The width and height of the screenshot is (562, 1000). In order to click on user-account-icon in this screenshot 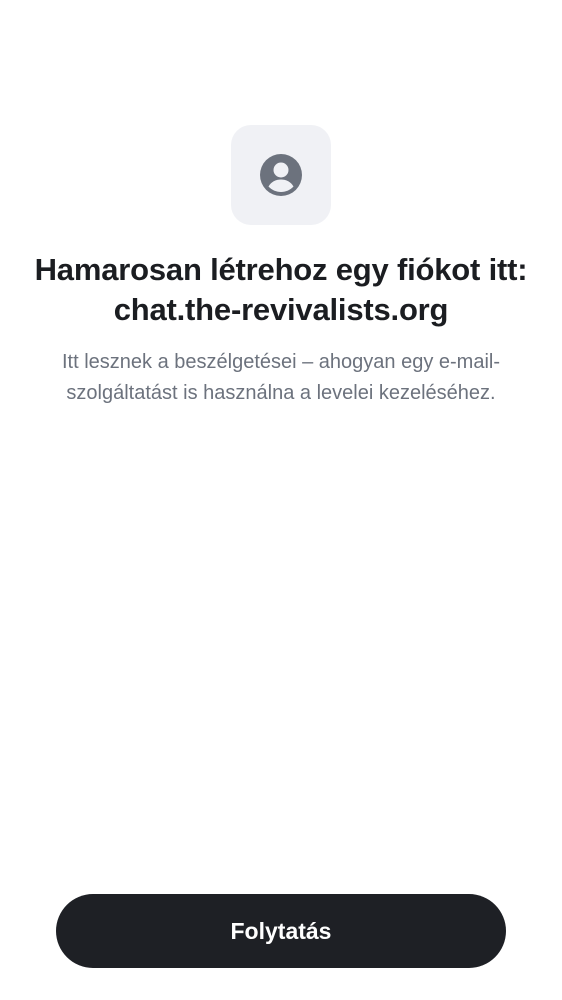, I will do `click(281, 175)`.